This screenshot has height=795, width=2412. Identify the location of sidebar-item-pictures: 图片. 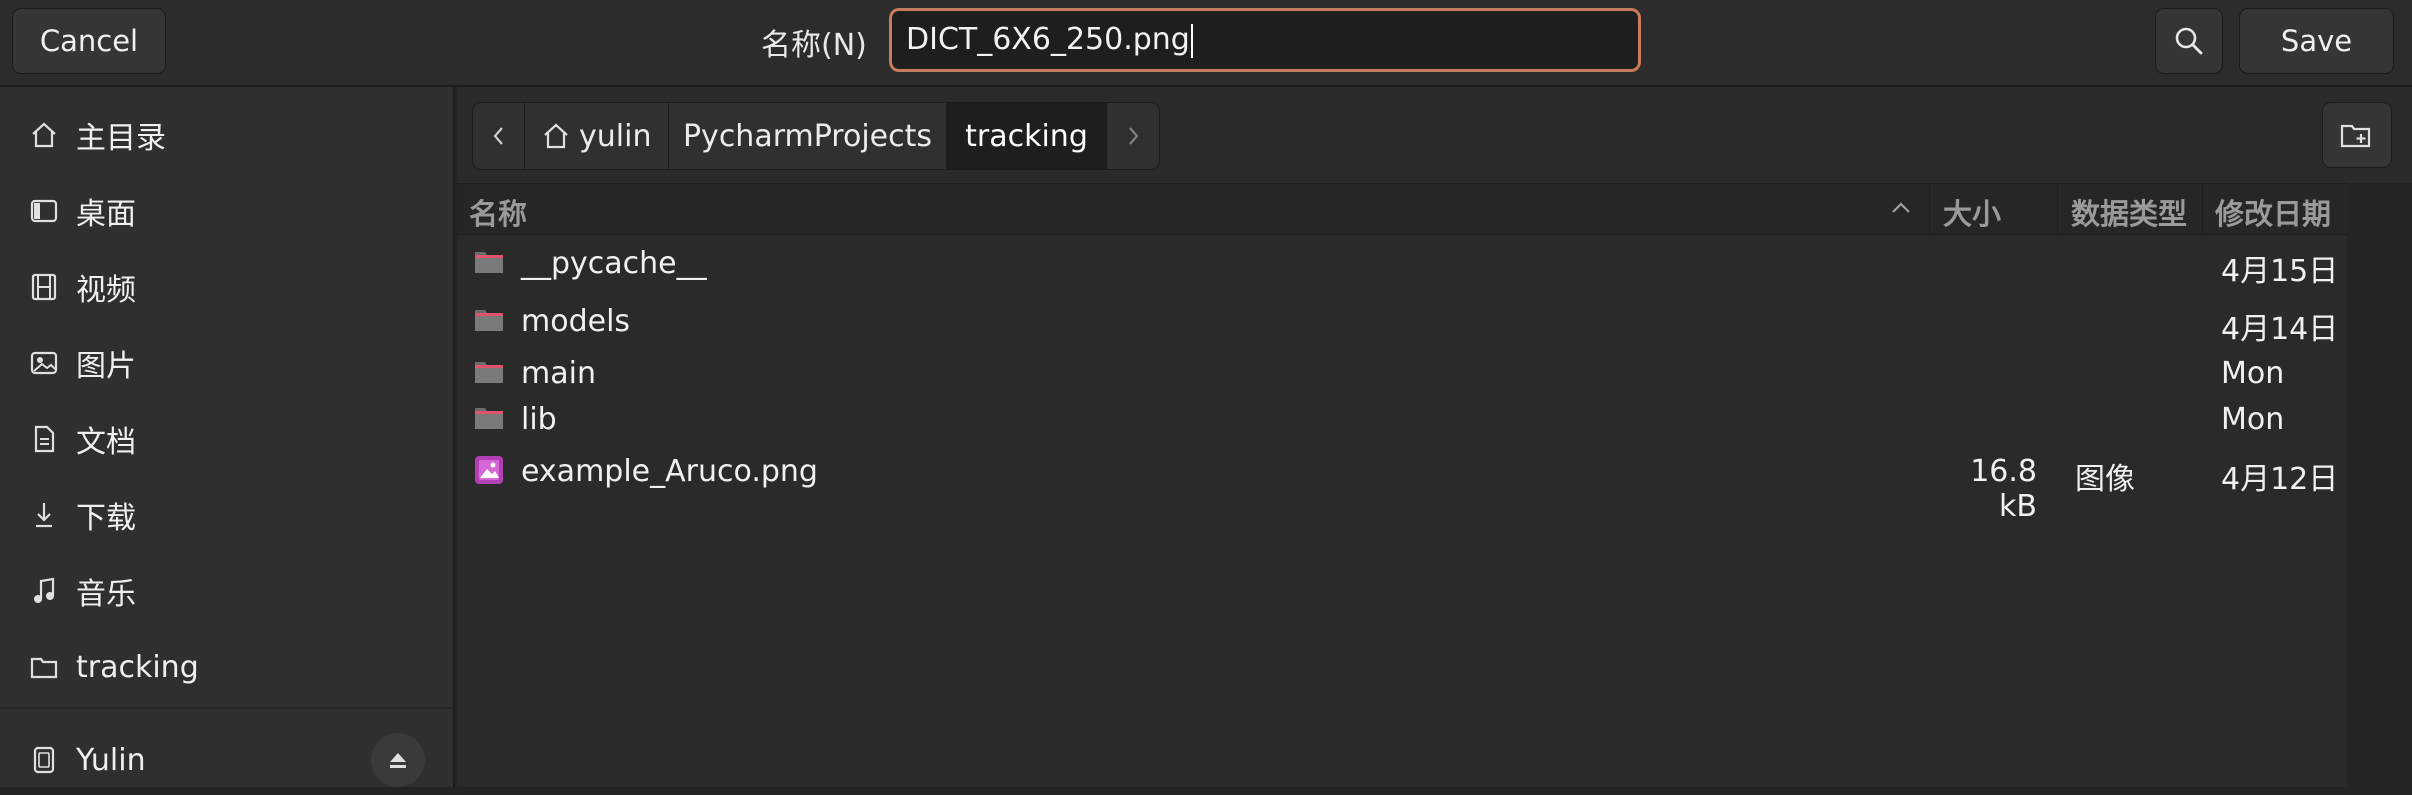
(226, 363).